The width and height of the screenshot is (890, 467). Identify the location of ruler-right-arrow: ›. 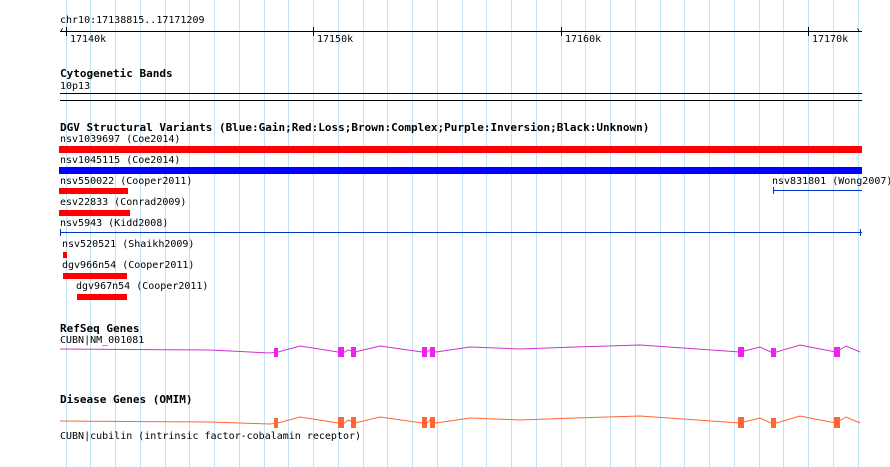
(858, 30).